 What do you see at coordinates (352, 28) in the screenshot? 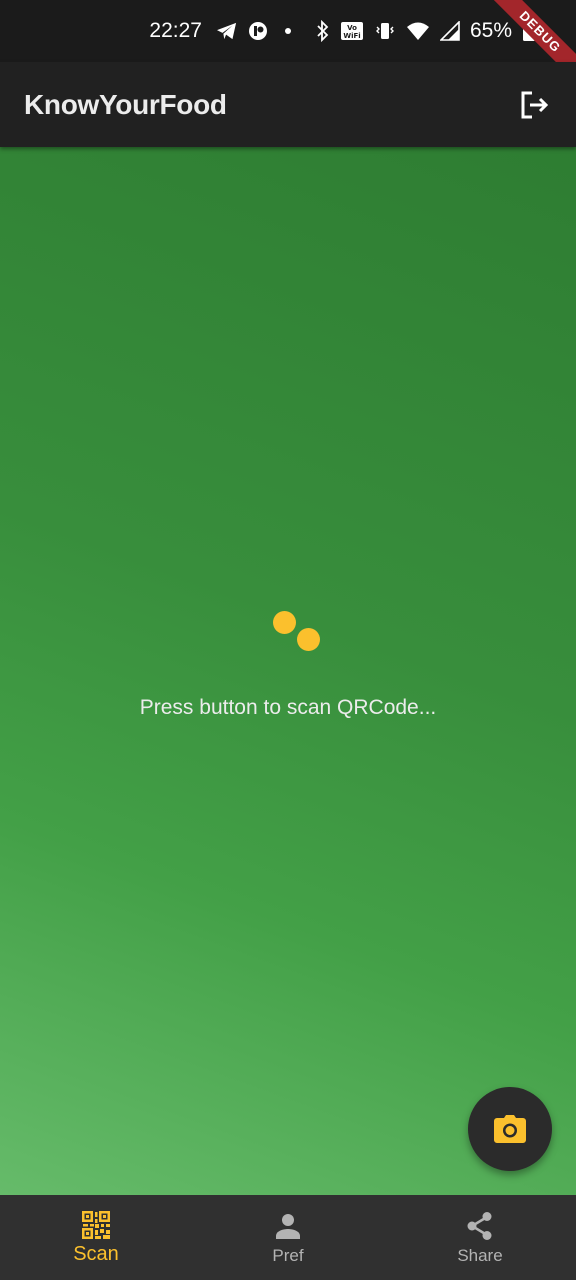
I see `svg-text: Vo` at bounding box center [352, 28].